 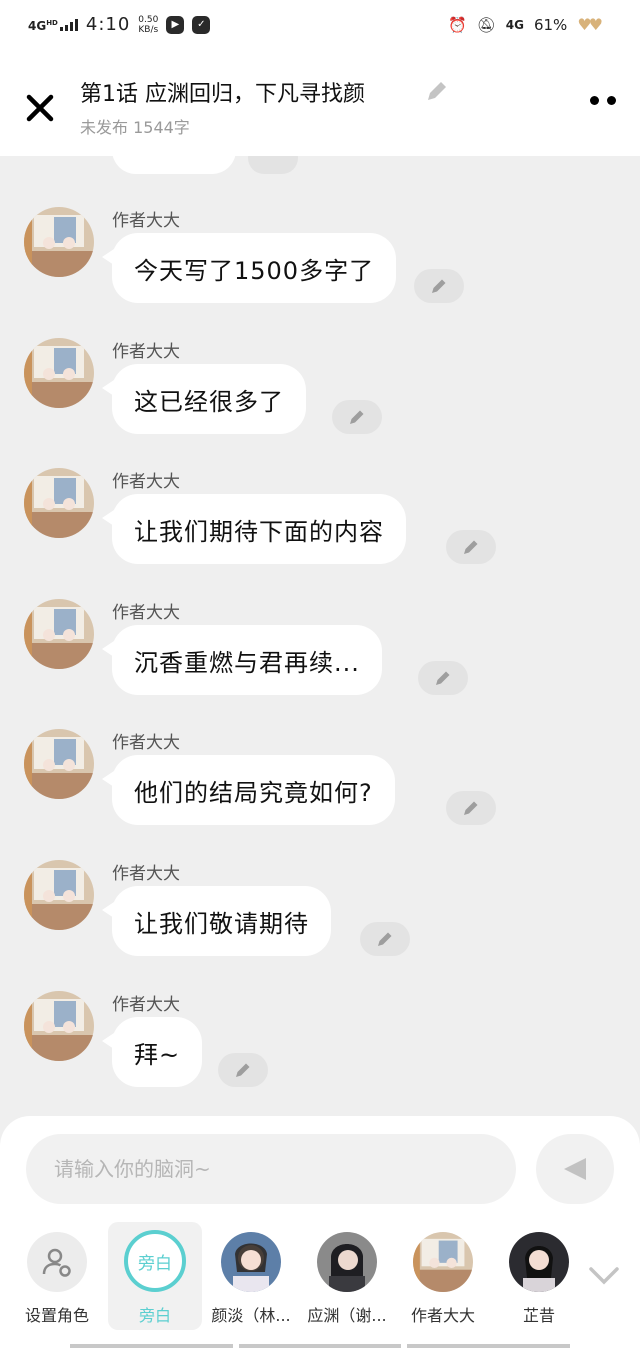 I want to click on role-name: 设置角色, so click(x=56, y=1315).